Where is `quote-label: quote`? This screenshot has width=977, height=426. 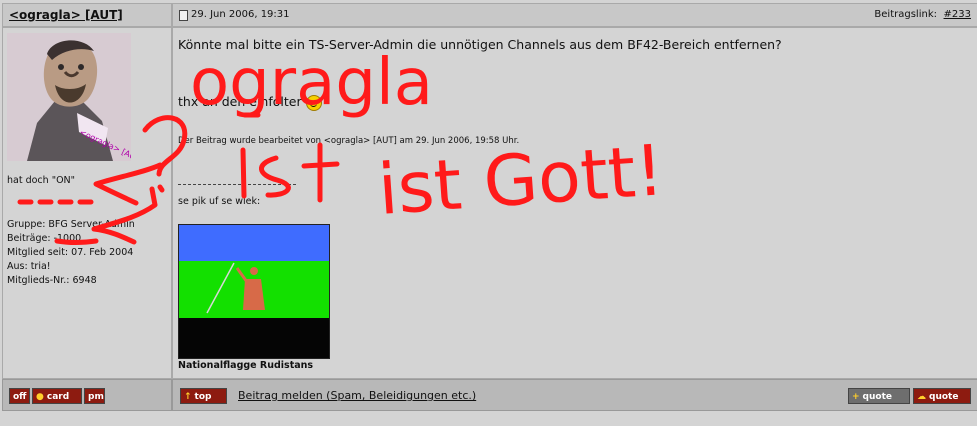
quote-label: quote is located at coordinates (944, 397).